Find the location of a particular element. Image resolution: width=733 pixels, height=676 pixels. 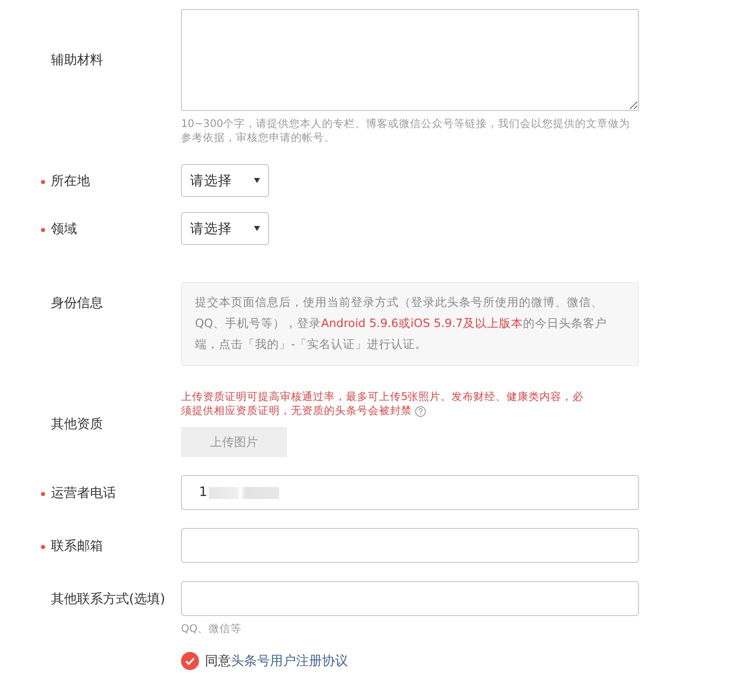

help-icon is located at coordinates (420, 411).